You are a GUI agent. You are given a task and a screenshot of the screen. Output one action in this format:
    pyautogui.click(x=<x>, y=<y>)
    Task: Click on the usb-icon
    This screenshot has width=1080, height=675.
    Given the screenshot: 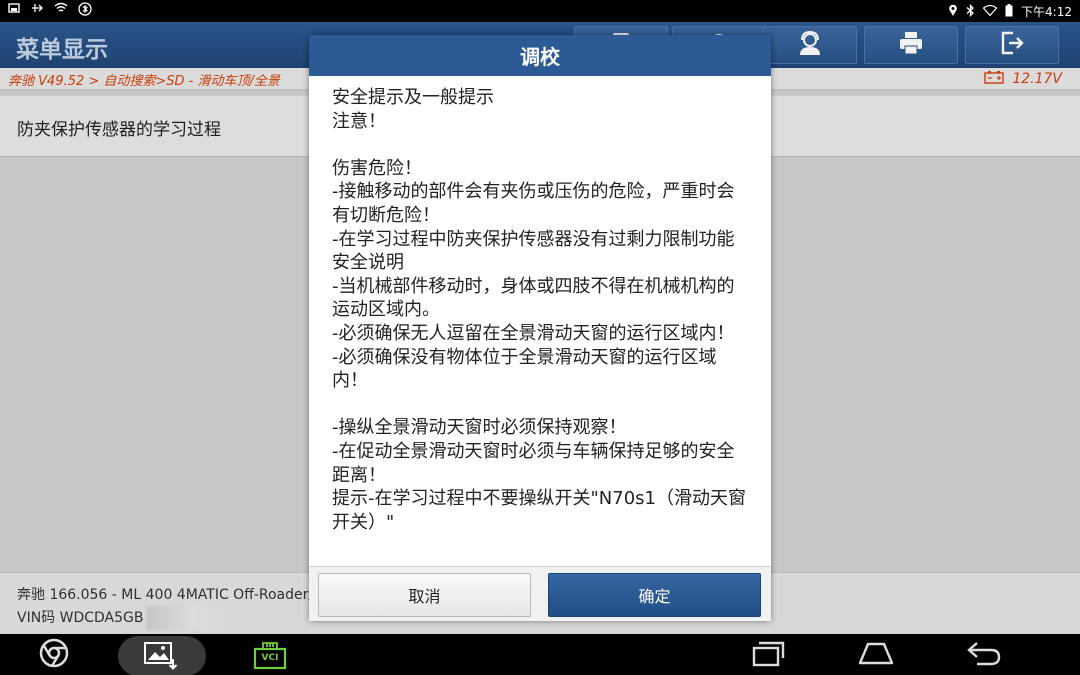 What is the action you would take?
    pyautogui.click(x=37, y=11)
    